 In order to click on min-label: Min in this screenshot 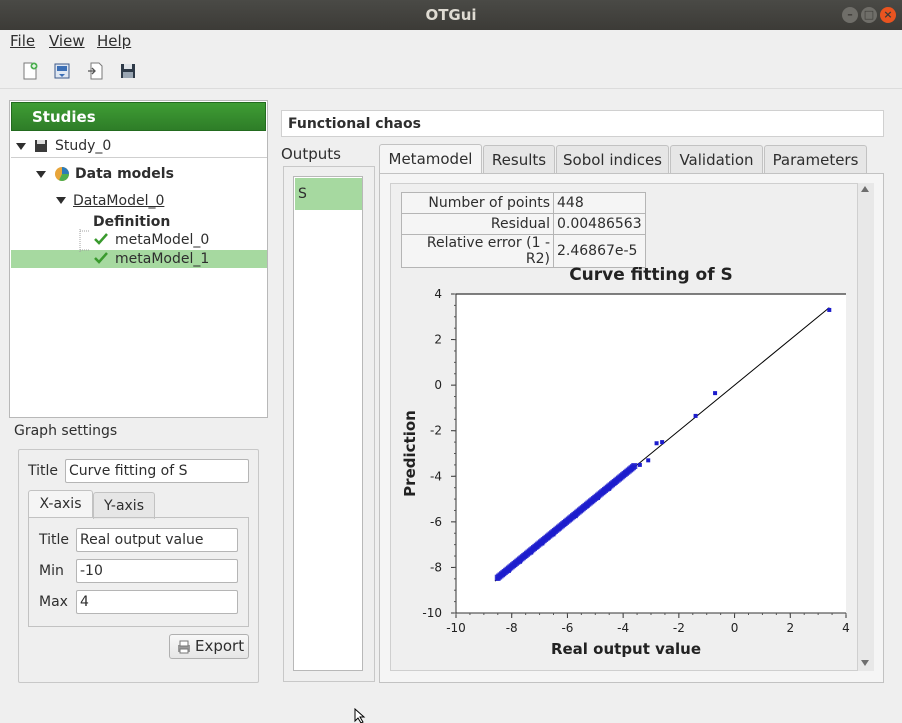, I will do `click(51, 571)`.